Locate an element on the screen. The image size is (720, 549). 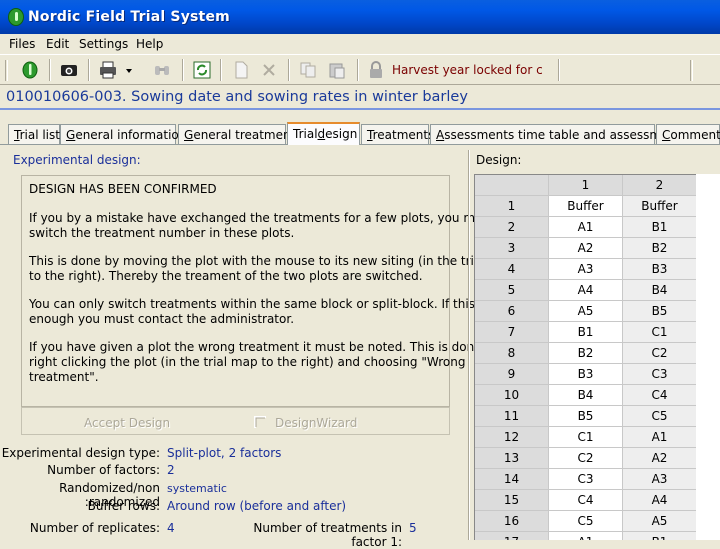
status-text: Harvest year locked for c is located at coordinates (467, 70).